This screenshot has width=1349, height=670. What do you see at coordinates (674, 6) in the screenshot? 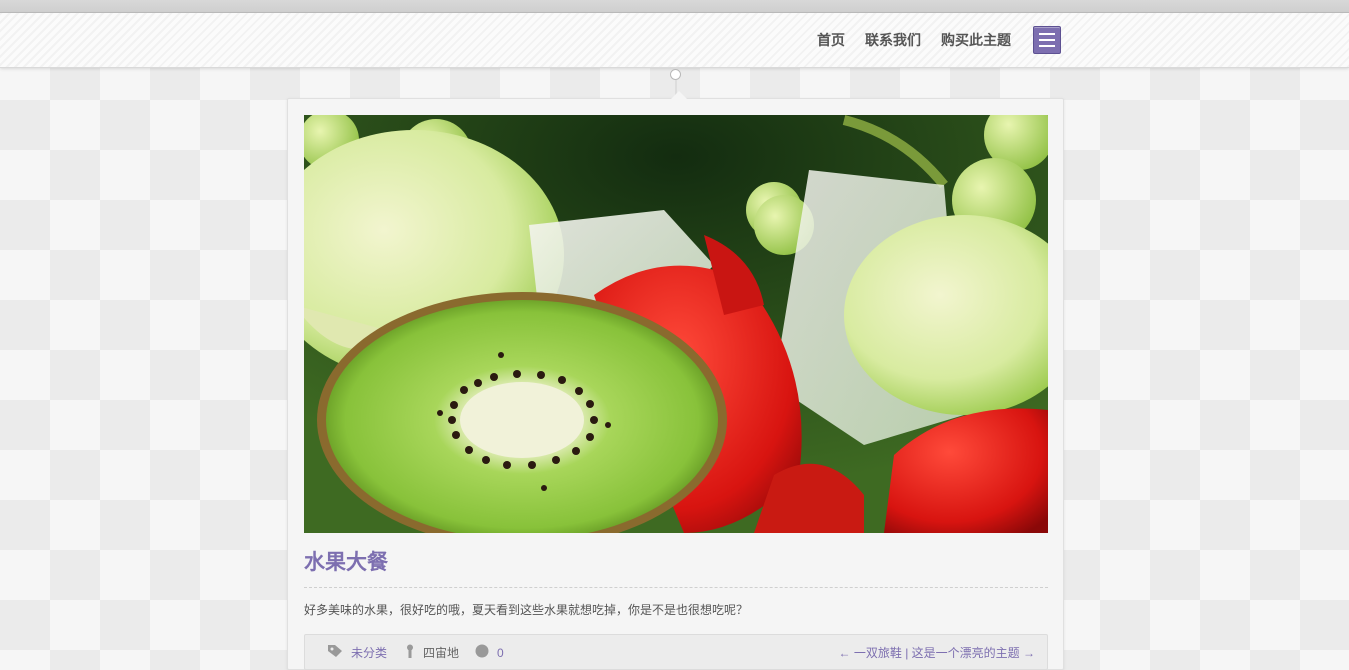
I see `browser-top-strip` at bounding box center [674, 6].